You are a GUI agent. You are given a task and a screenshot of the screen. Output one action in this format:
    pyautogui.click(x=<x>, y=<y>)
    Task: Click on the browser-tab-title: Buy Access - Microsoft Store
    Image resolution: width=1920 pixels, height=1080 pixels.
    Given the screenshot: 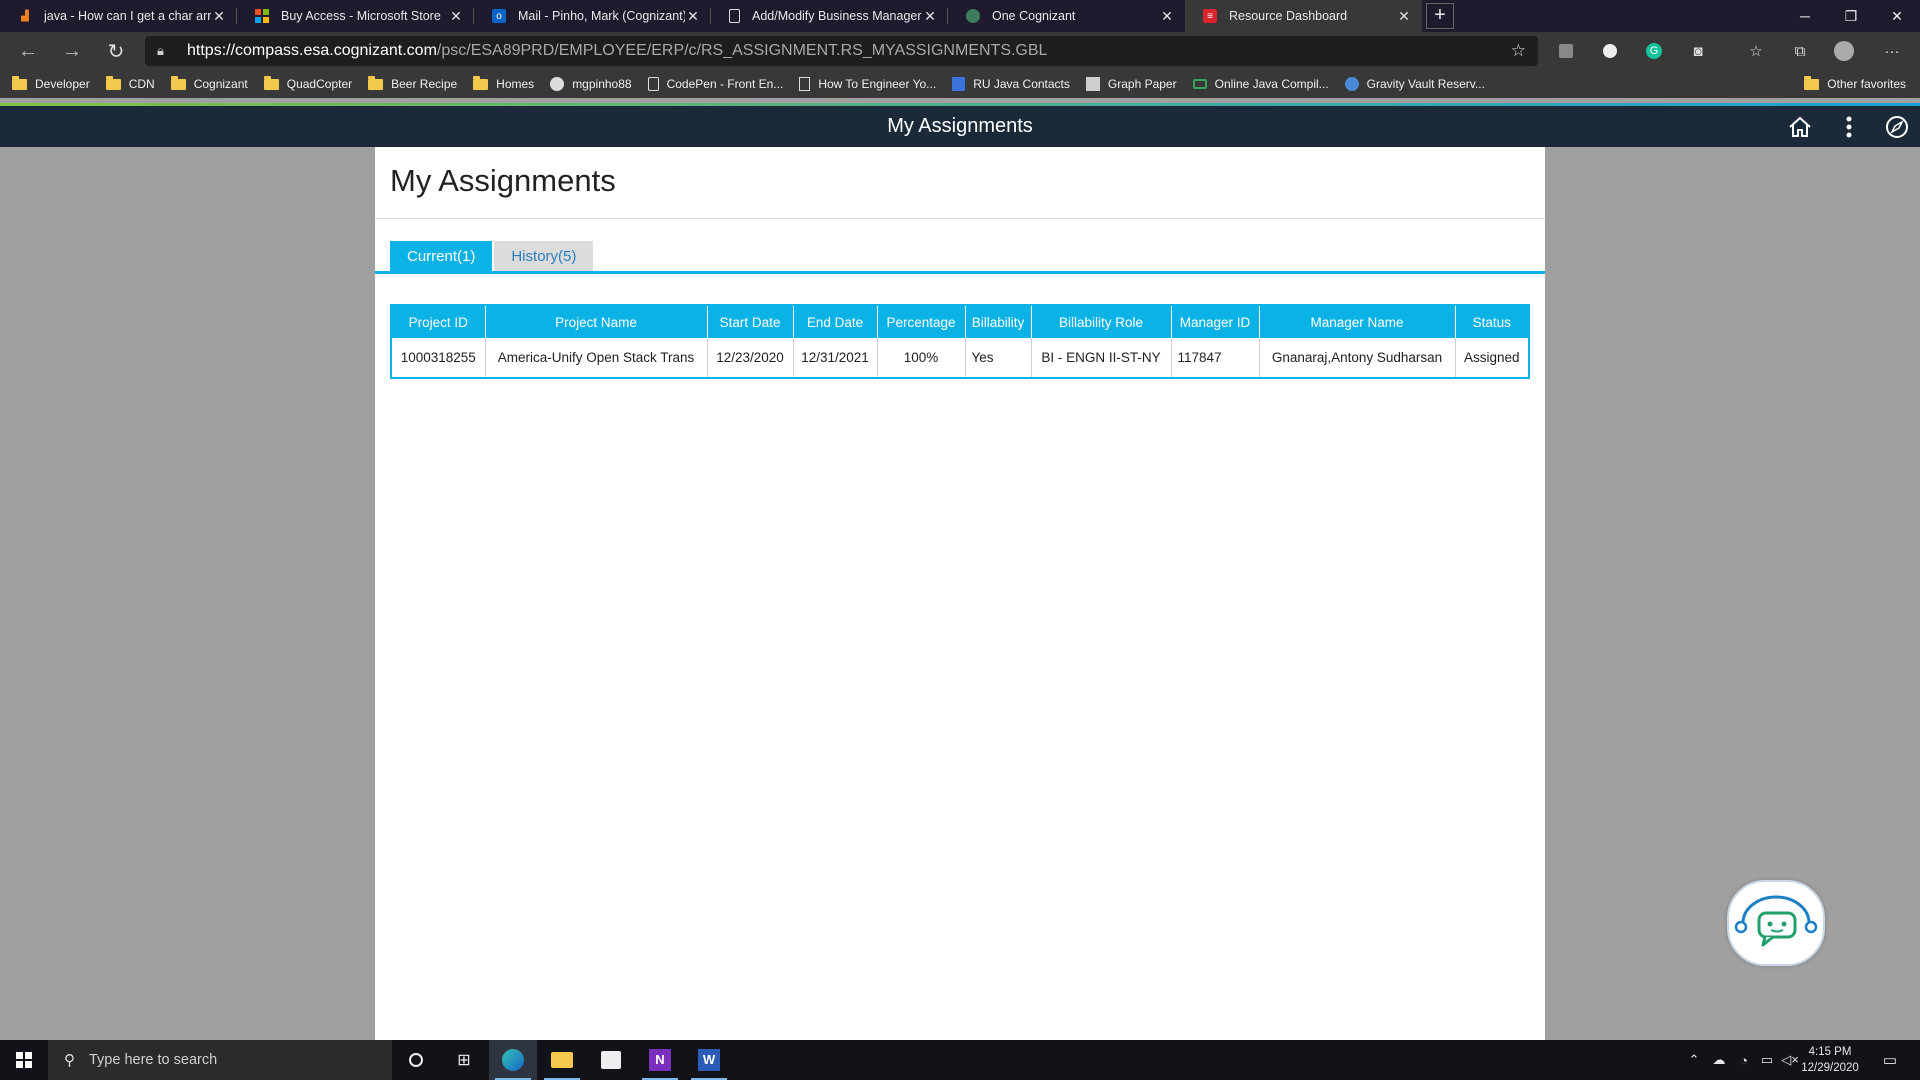 What is the action you would take?
    pyautogui.click(x=361, y=16)
    